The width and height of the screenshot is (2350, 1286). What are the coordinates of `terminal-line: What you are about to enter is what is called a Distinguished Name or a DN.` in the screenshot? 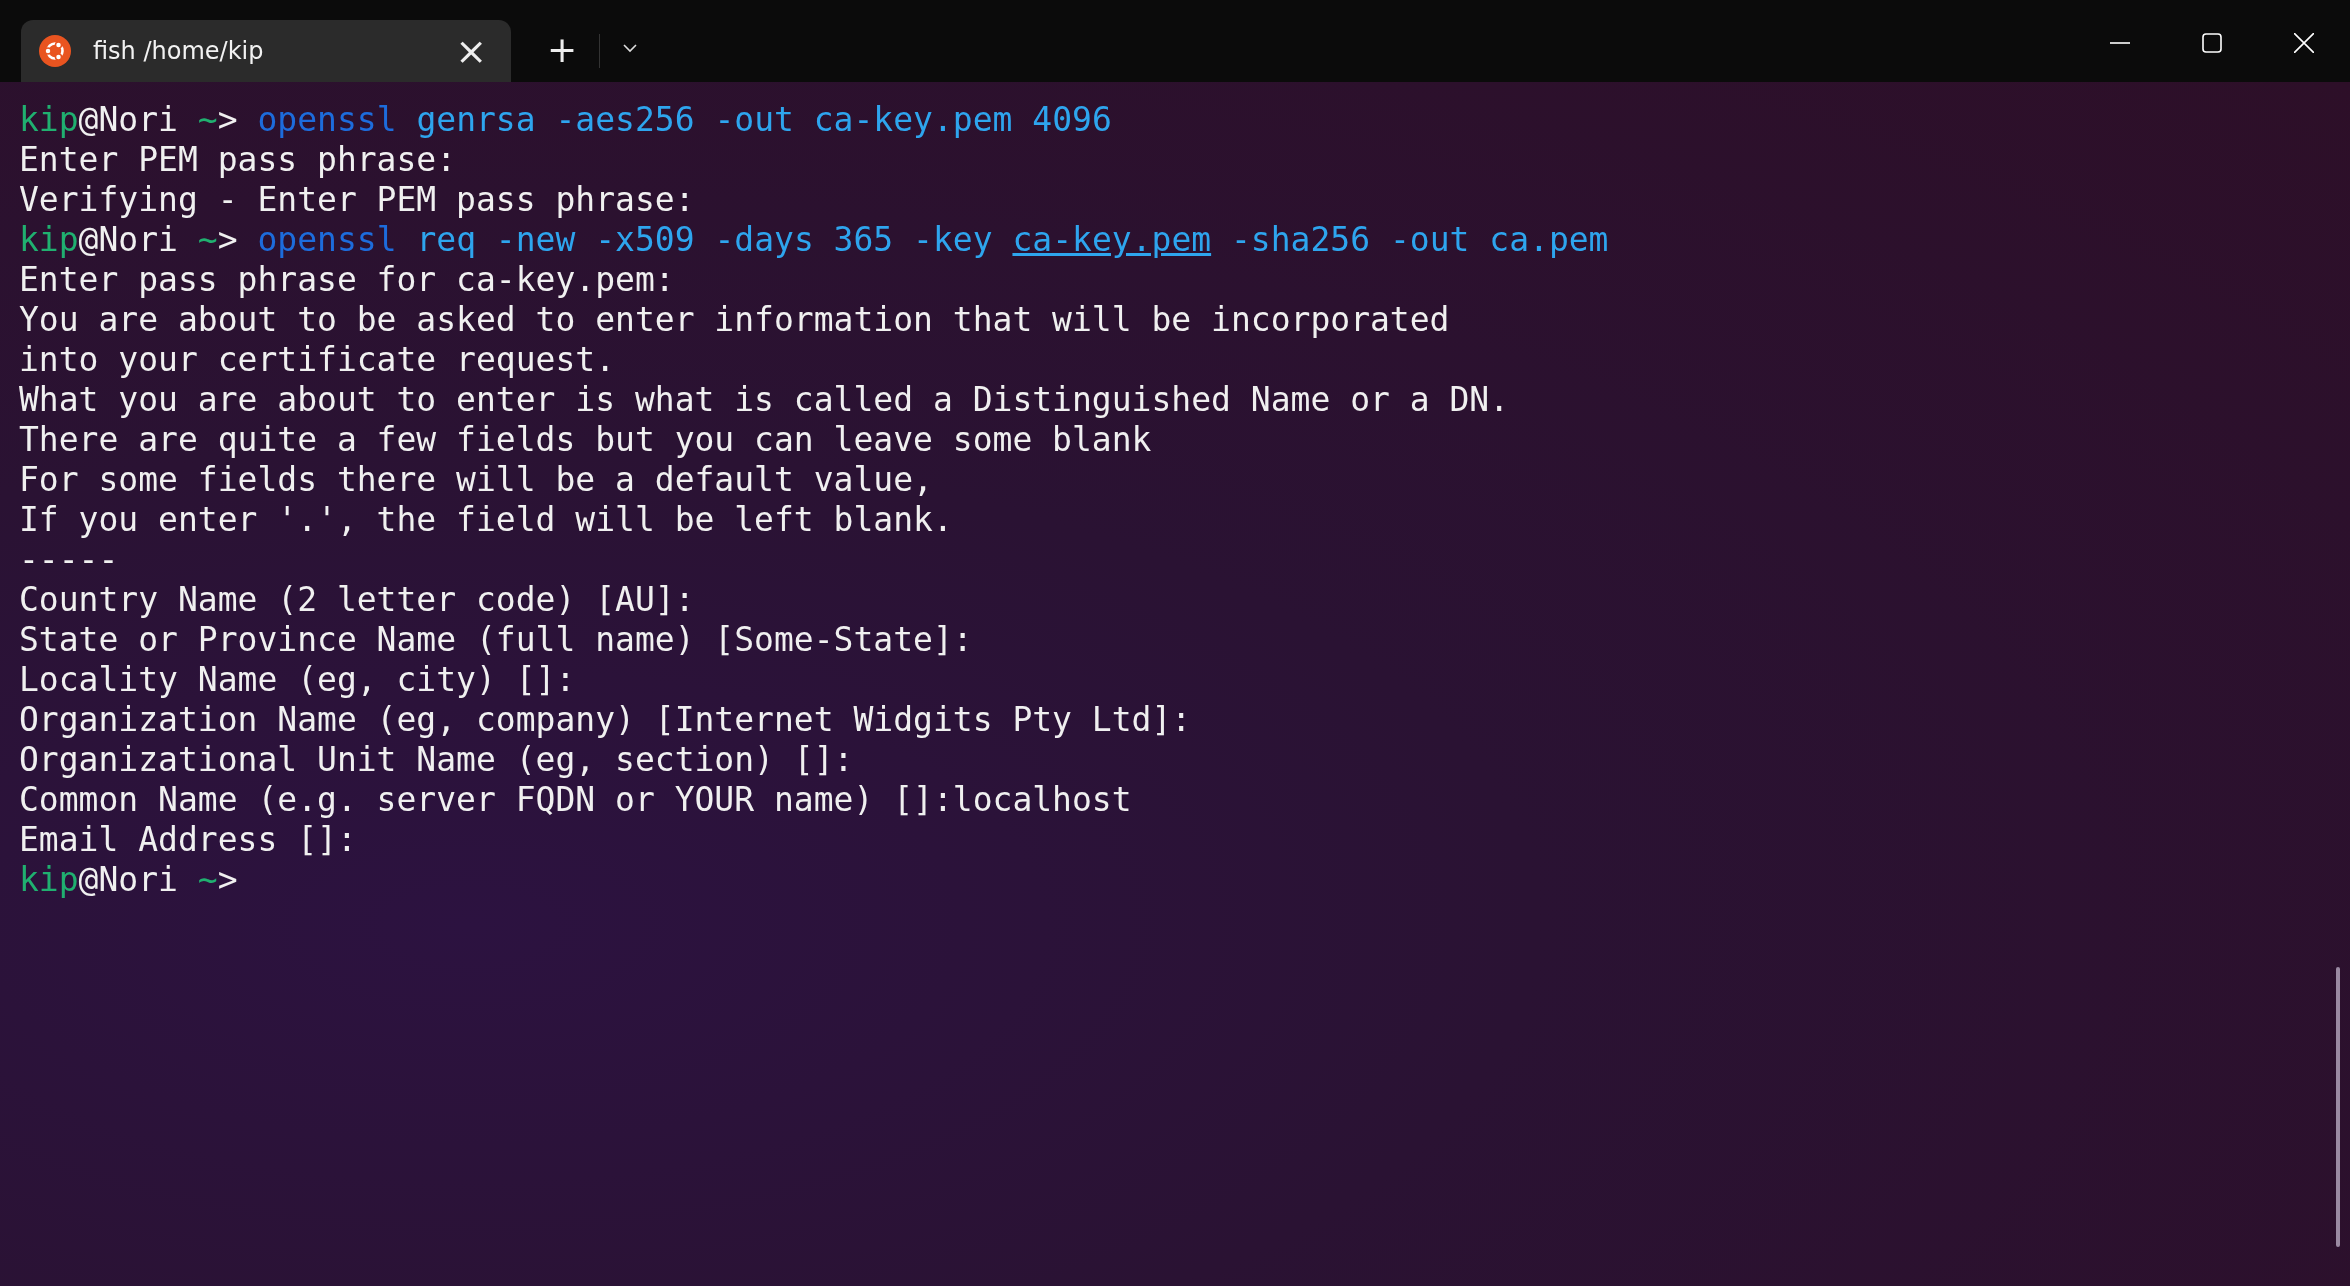 It's located at (764, 400).